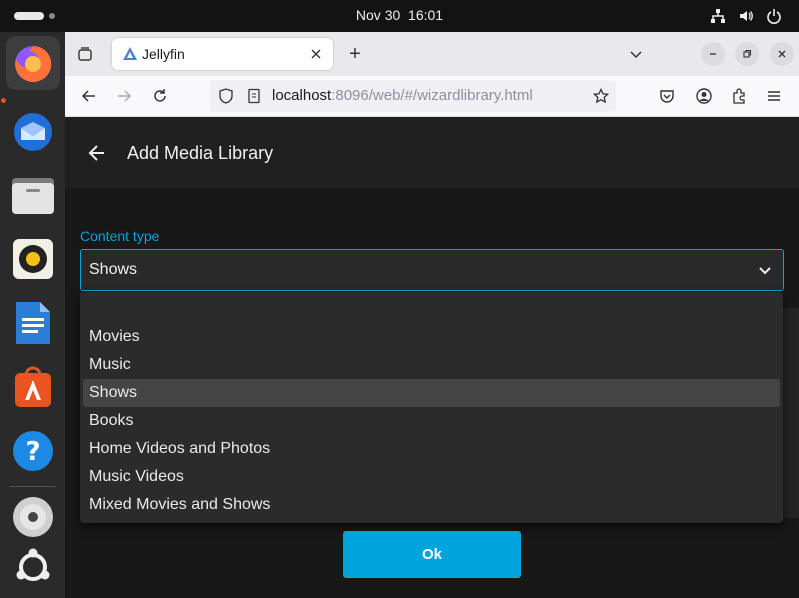 The width and height of the screenshot is (799, 598). I want to click on ok-button: Ok, so click(432, 554).